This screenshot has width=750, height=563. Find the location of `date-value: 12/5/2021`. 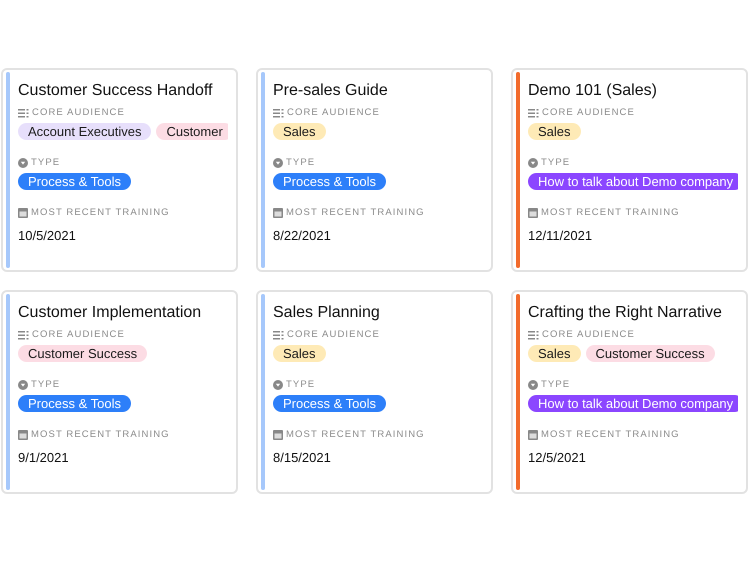

date-value: 12/5/2021 is located at coordinates (557, 457).